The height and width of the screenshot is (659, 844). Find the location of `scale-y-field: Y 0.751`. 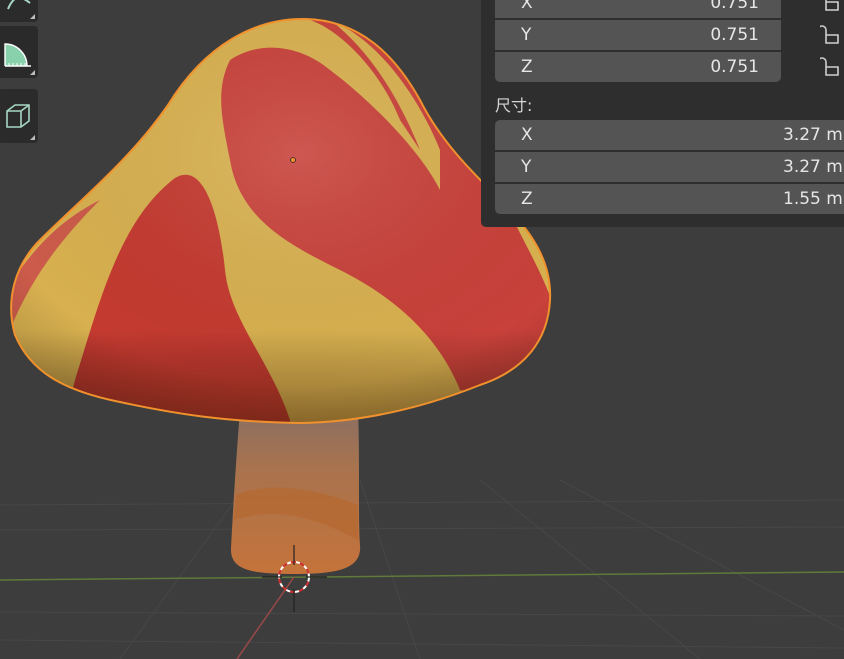

scale-y-field: Y 0.751 is located at coordinates (638, 35).